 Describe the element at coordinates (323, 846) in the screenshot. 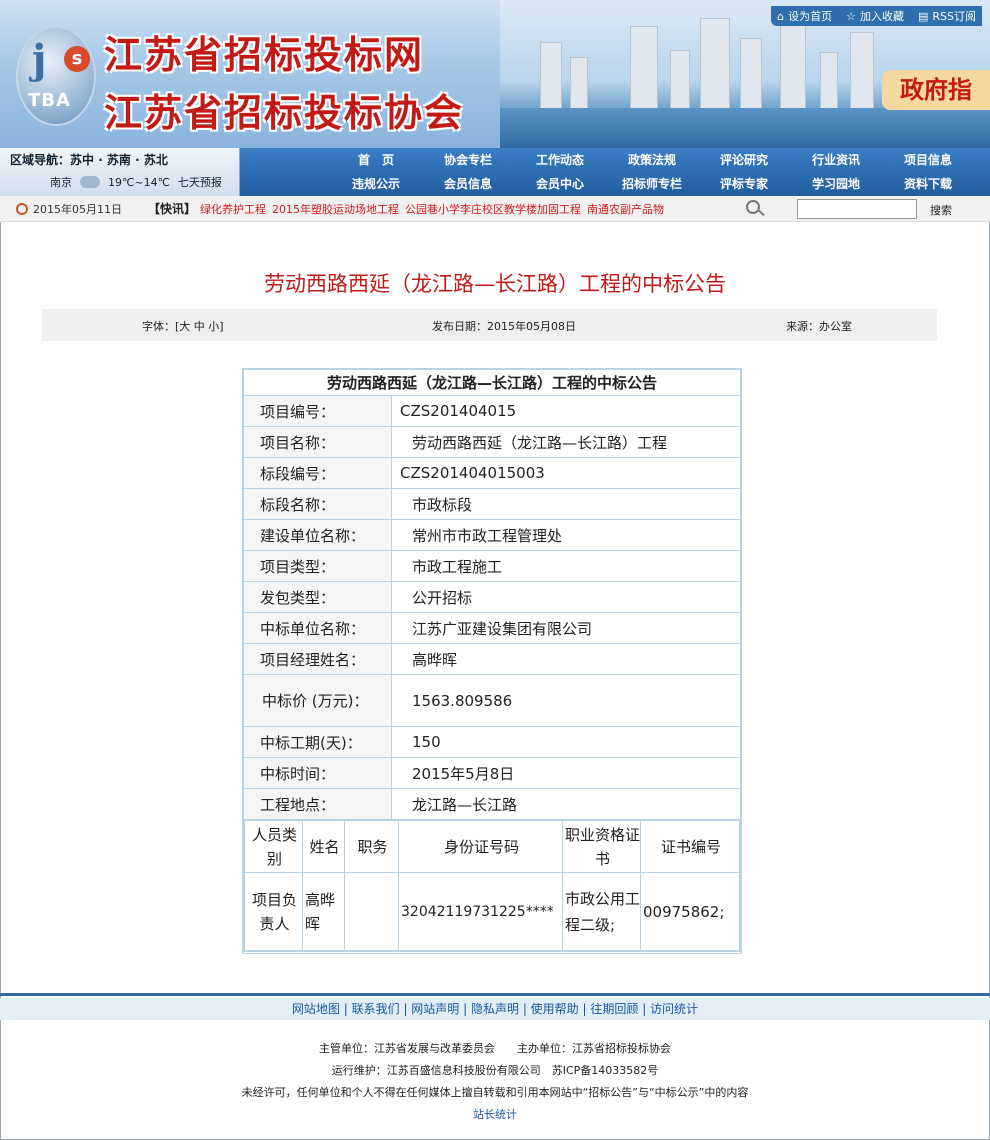

I see `personnel-header: 姓名` at that location.